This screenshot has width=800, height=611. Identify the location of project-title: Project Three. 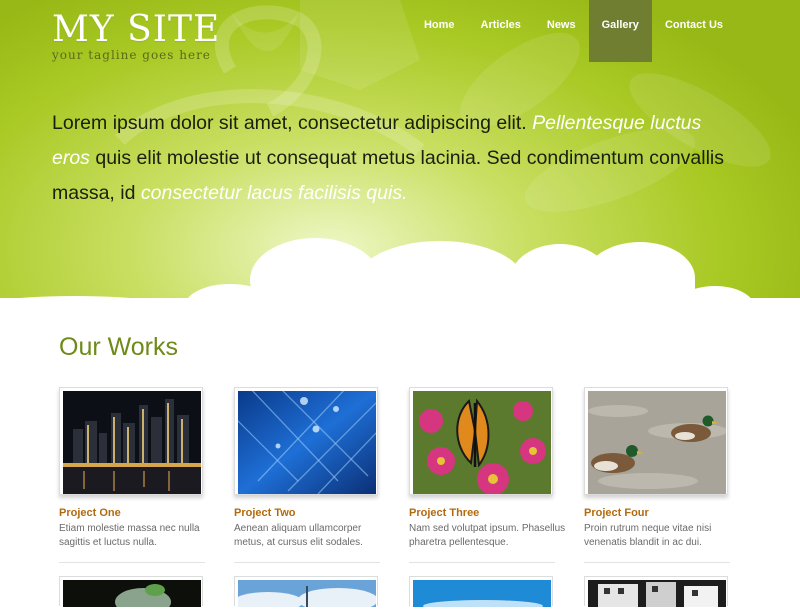
(483, 513).